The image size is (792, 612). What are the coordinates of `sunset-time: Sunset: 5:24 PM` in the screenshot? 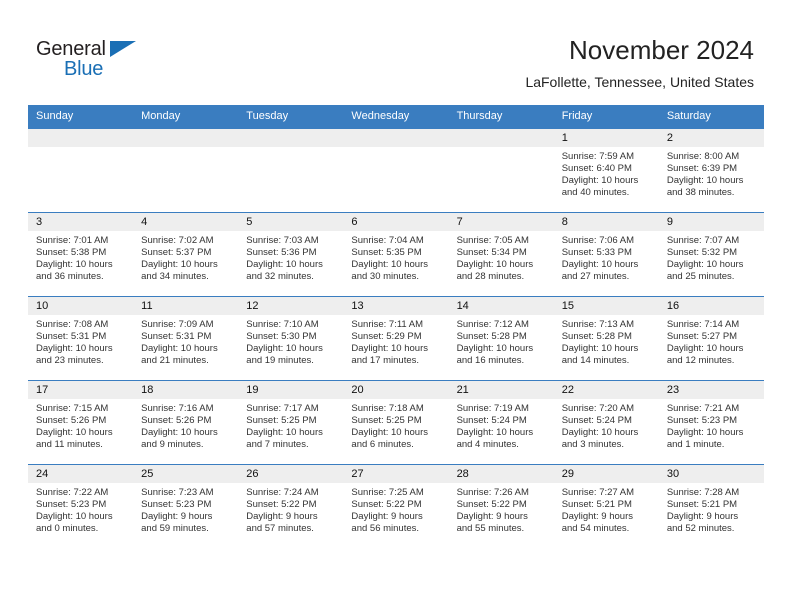 It's located at (491, 421).